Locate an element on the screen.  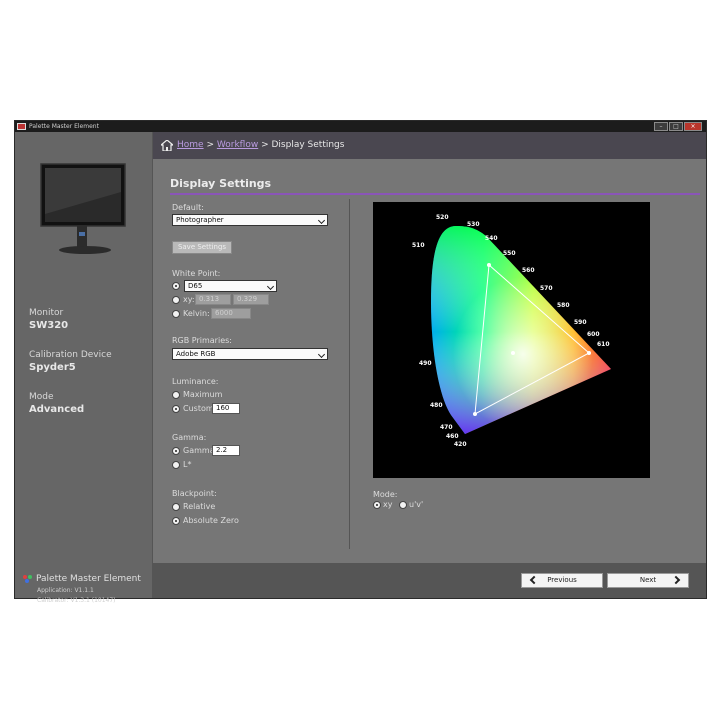
wavelength-label: 510 is located at coordinates (418, 245).